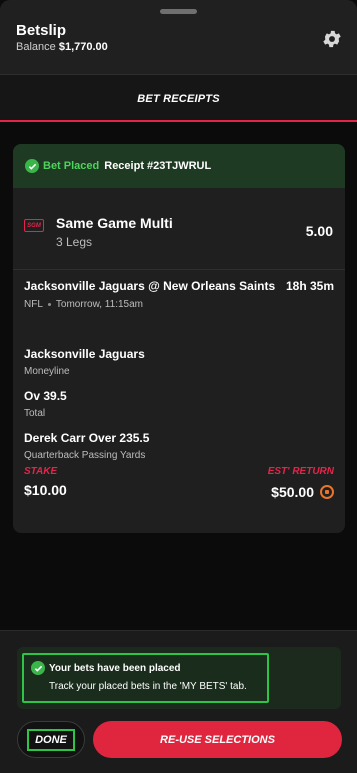  Describe the element at coordinates (71, 166) in the screenshot. I see `bet-placed-status: Bet Placed` at that location.